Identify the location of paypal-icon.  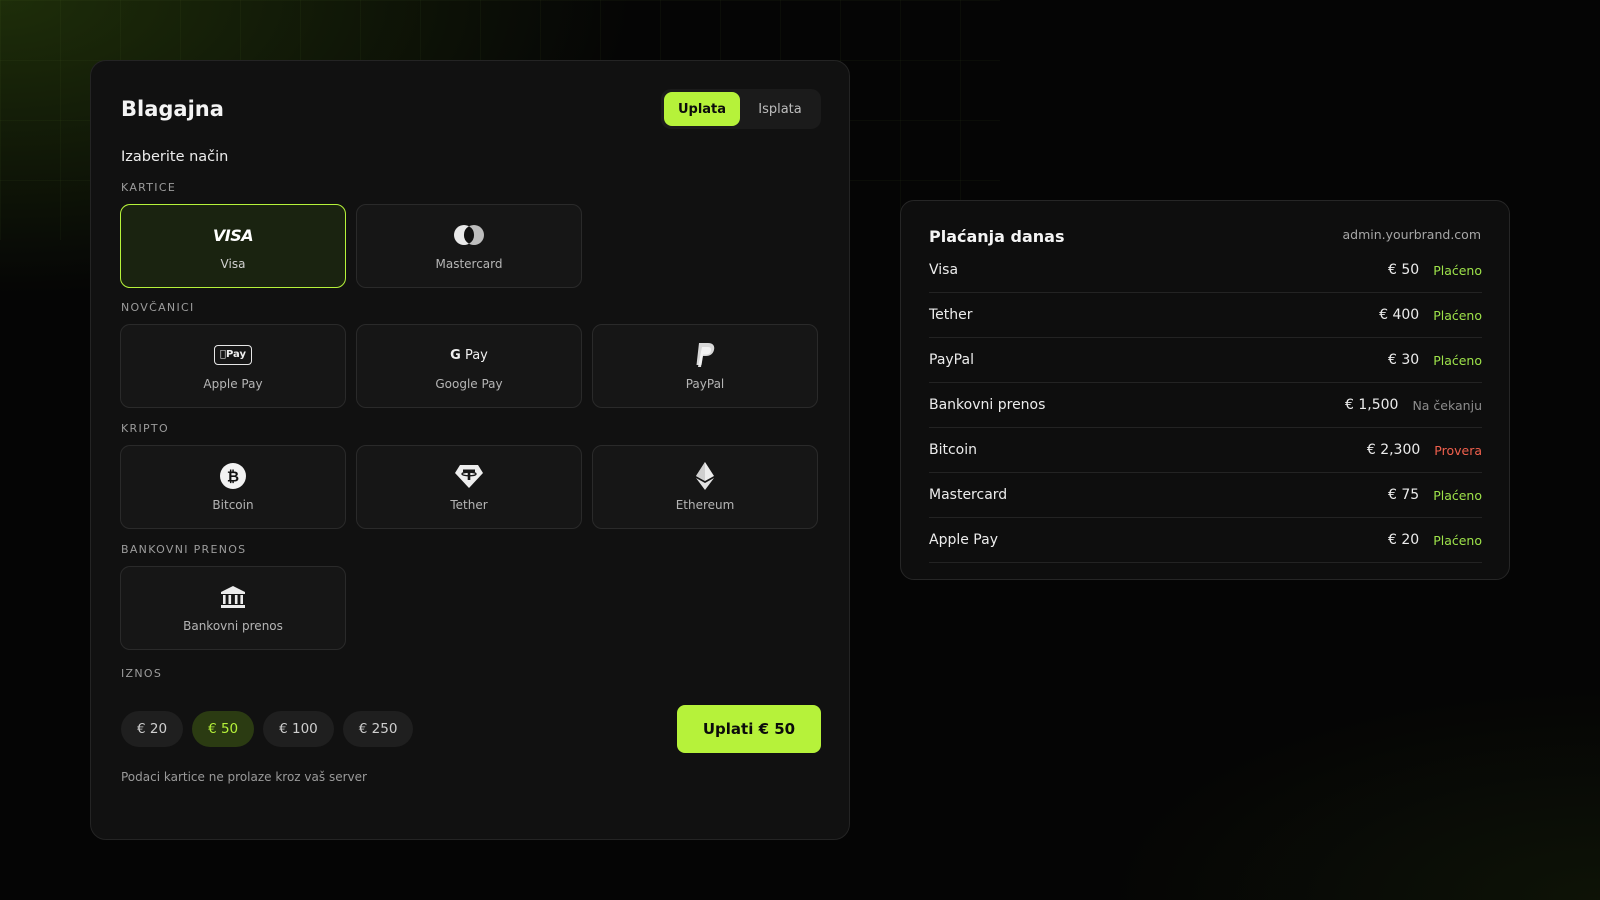
(705, 355).